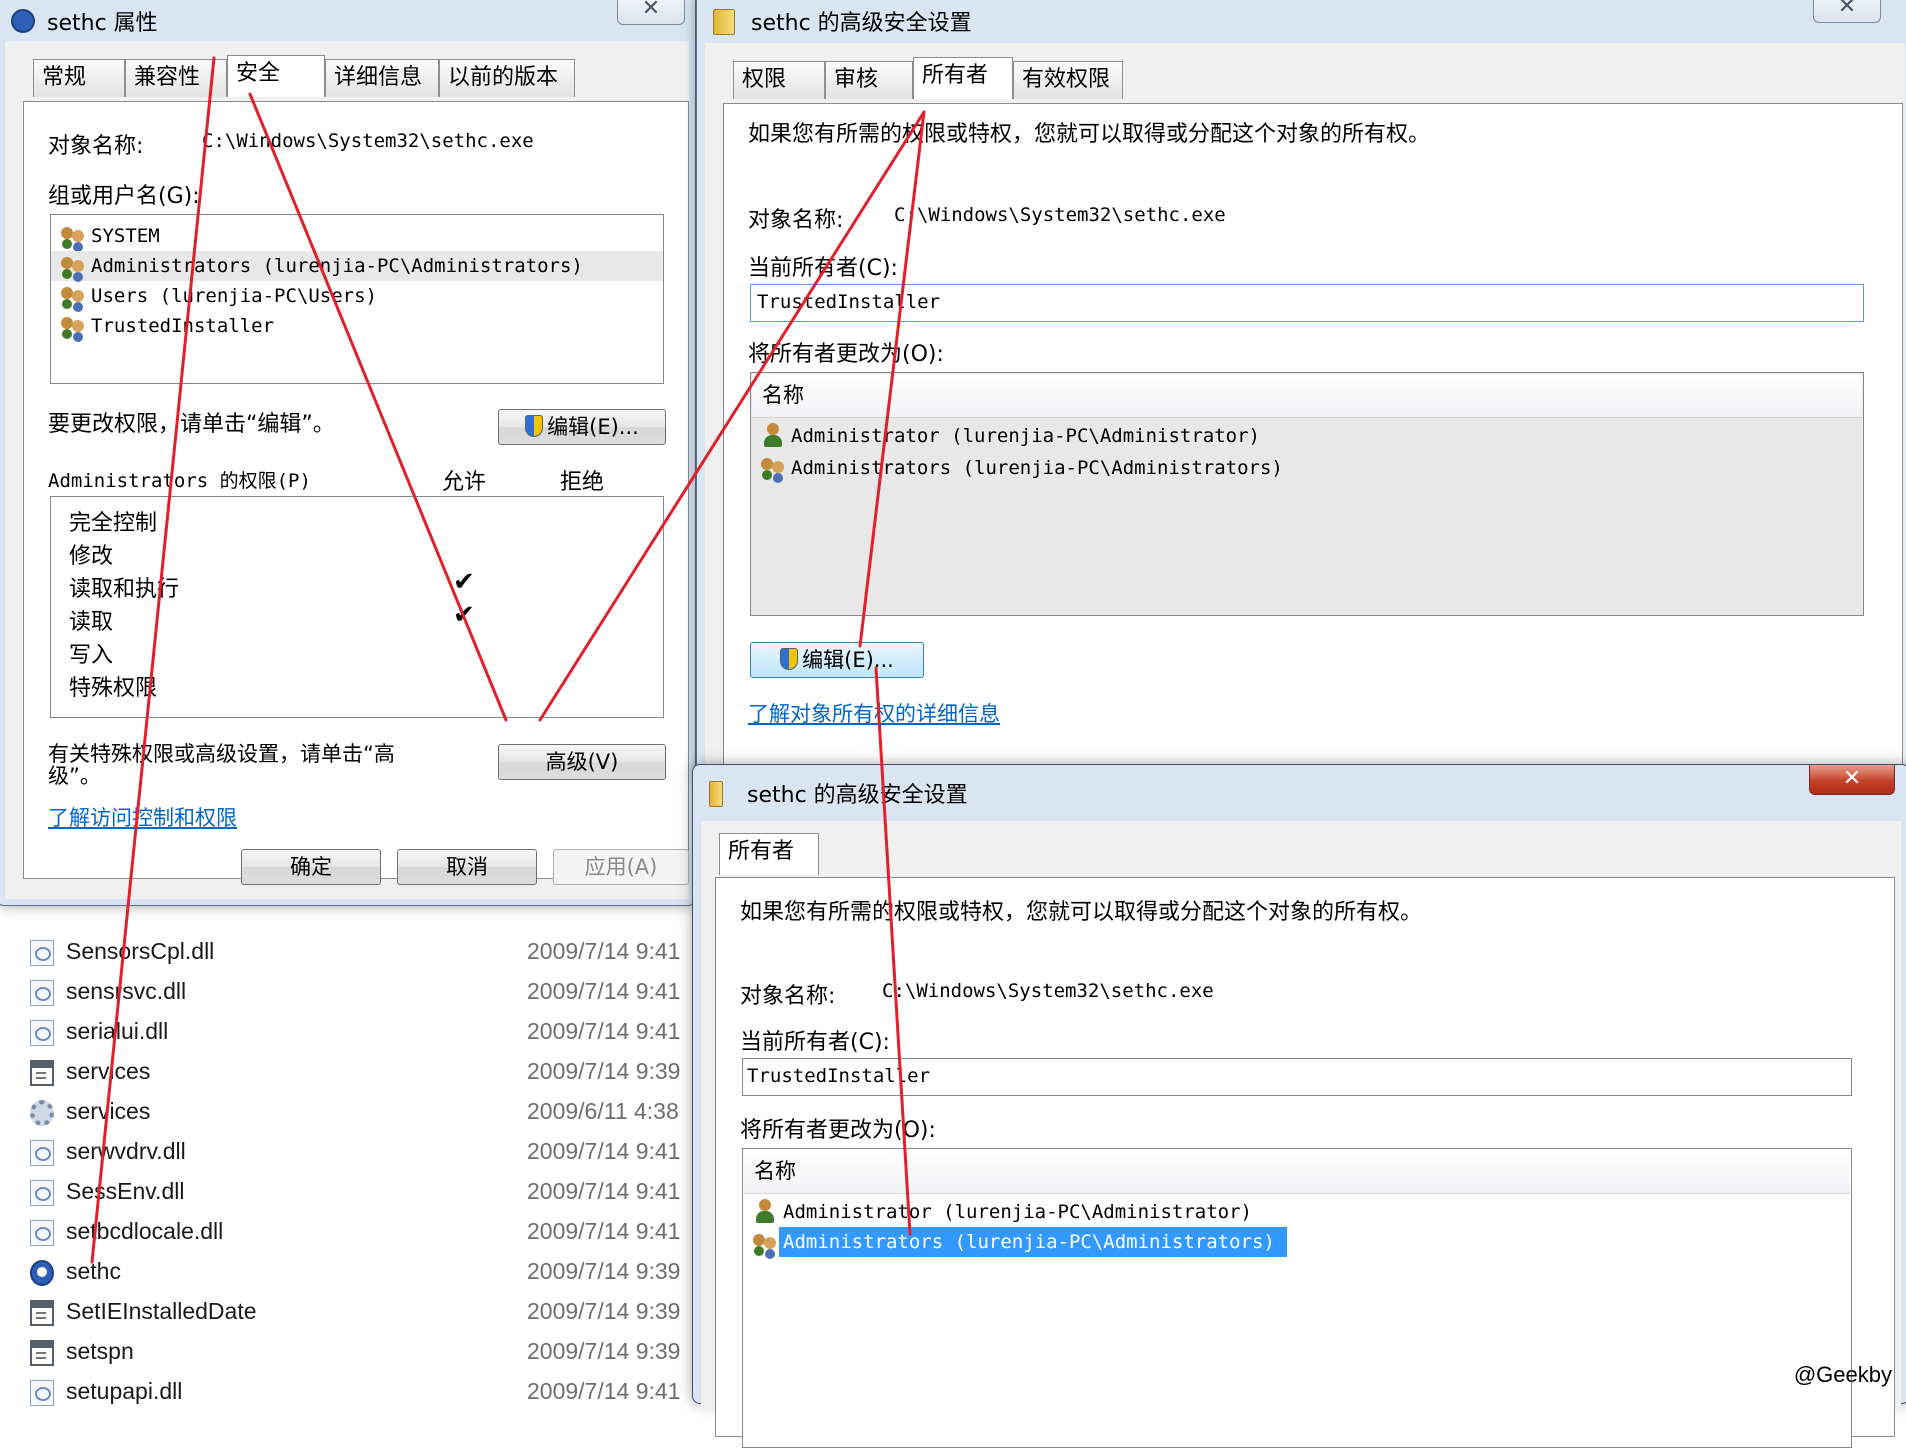  What do you see at coordinates (117, 1031) in the screenshot?
I see `file-name: serialui.dll` at bounding box center [117, 1031].